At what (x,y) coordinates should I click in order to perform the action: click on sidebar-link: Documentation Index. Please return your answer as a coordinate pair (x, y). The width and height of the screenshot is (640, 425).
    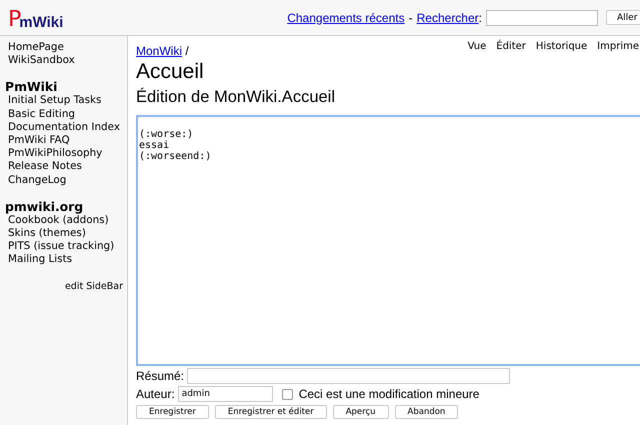
    Looking at the image, I should click on (64, 127).